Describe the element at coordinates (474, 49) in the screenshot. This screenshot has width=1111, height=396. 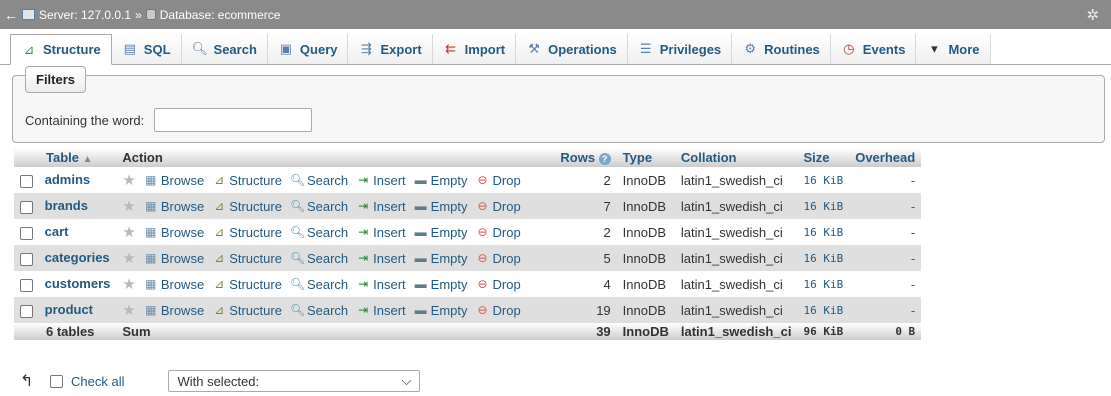
I see `tab-import: ⇇ Import` at that location.